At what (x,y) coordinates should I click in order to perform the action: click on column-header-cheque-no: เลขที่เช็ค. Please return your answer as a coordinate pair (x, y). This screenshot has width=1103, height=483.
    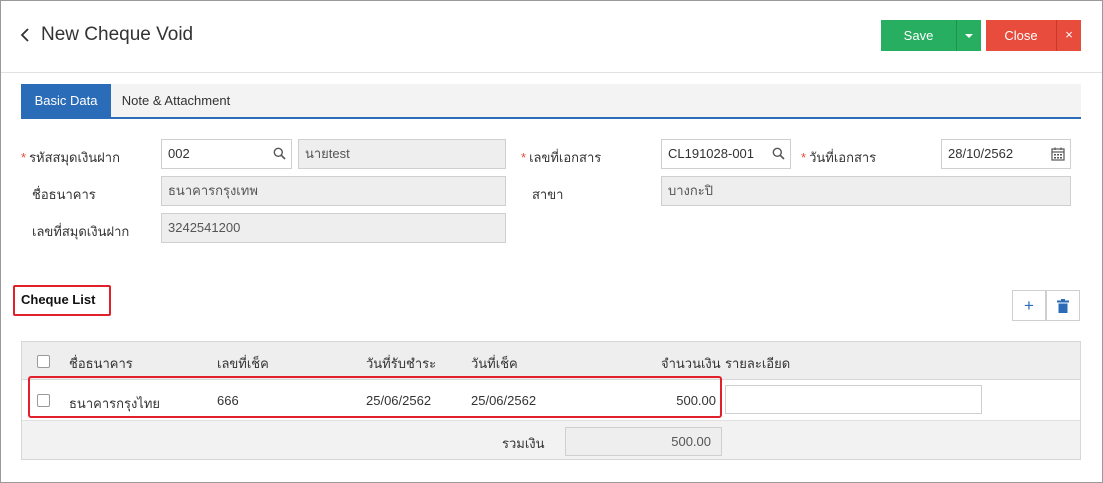
    Looking at the image, I should click on (243, 363).